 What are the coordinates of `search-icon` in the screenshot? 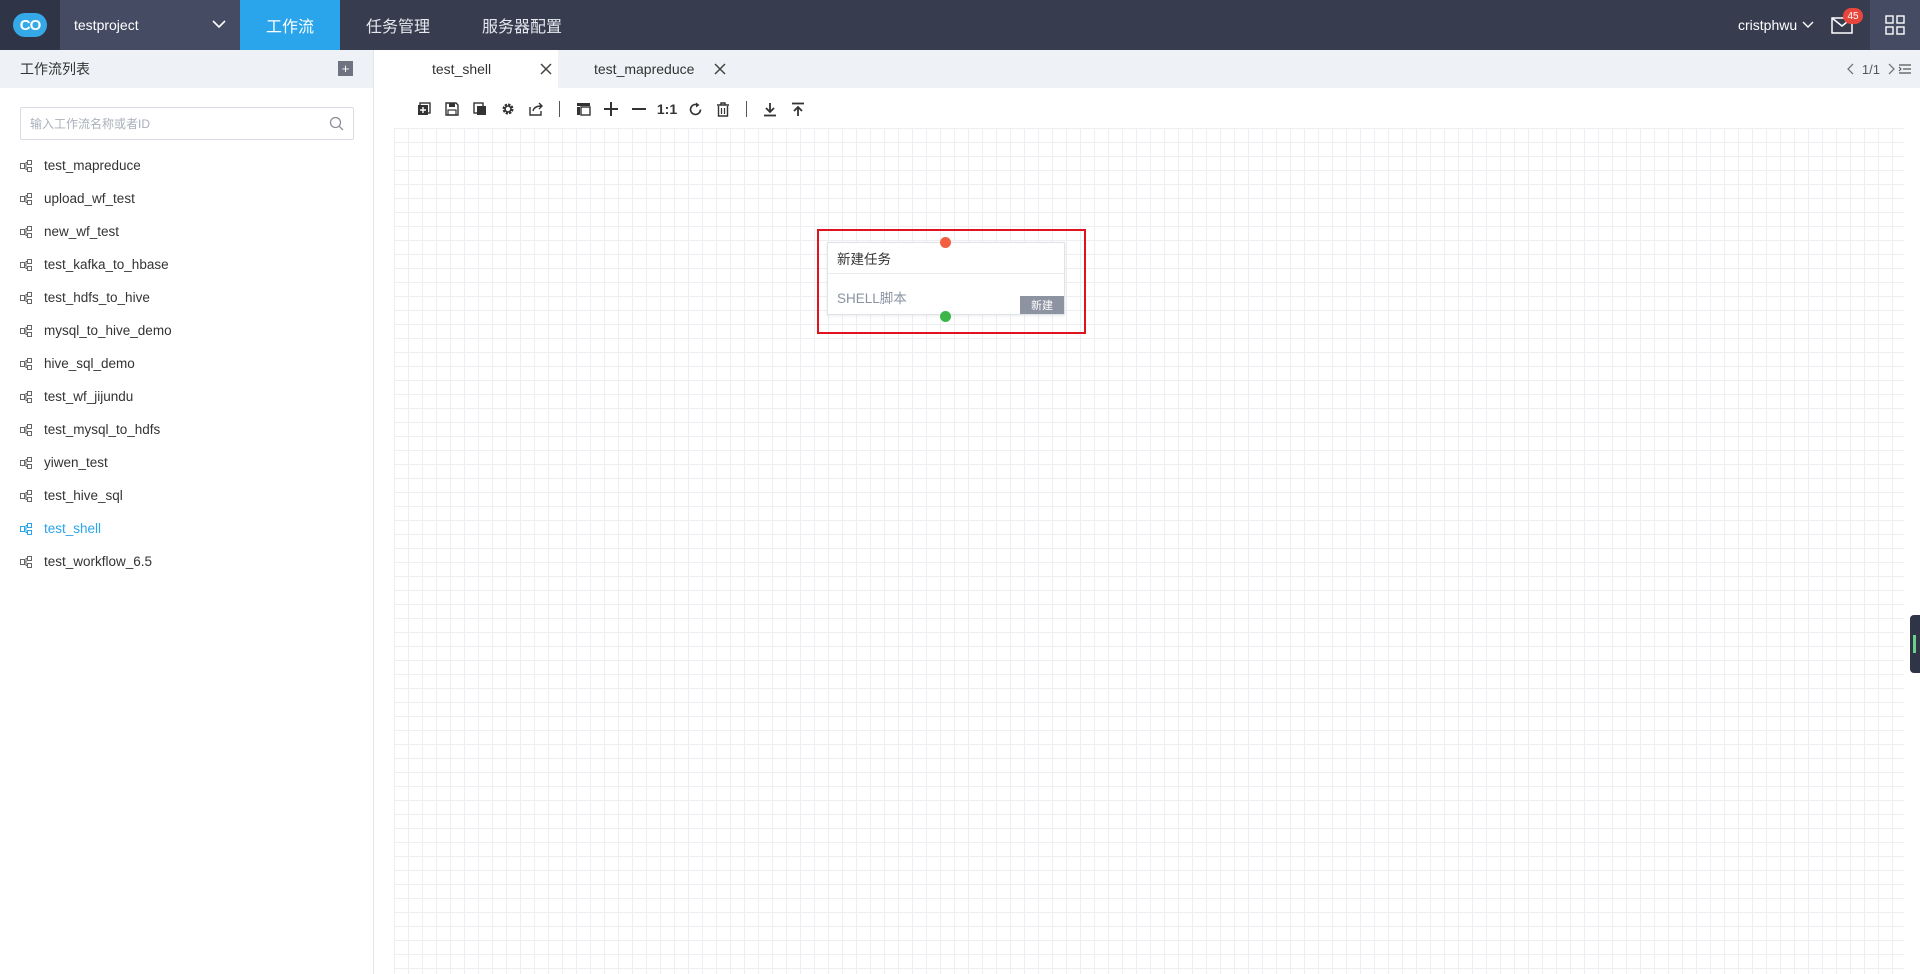 It's located at (336, 123).